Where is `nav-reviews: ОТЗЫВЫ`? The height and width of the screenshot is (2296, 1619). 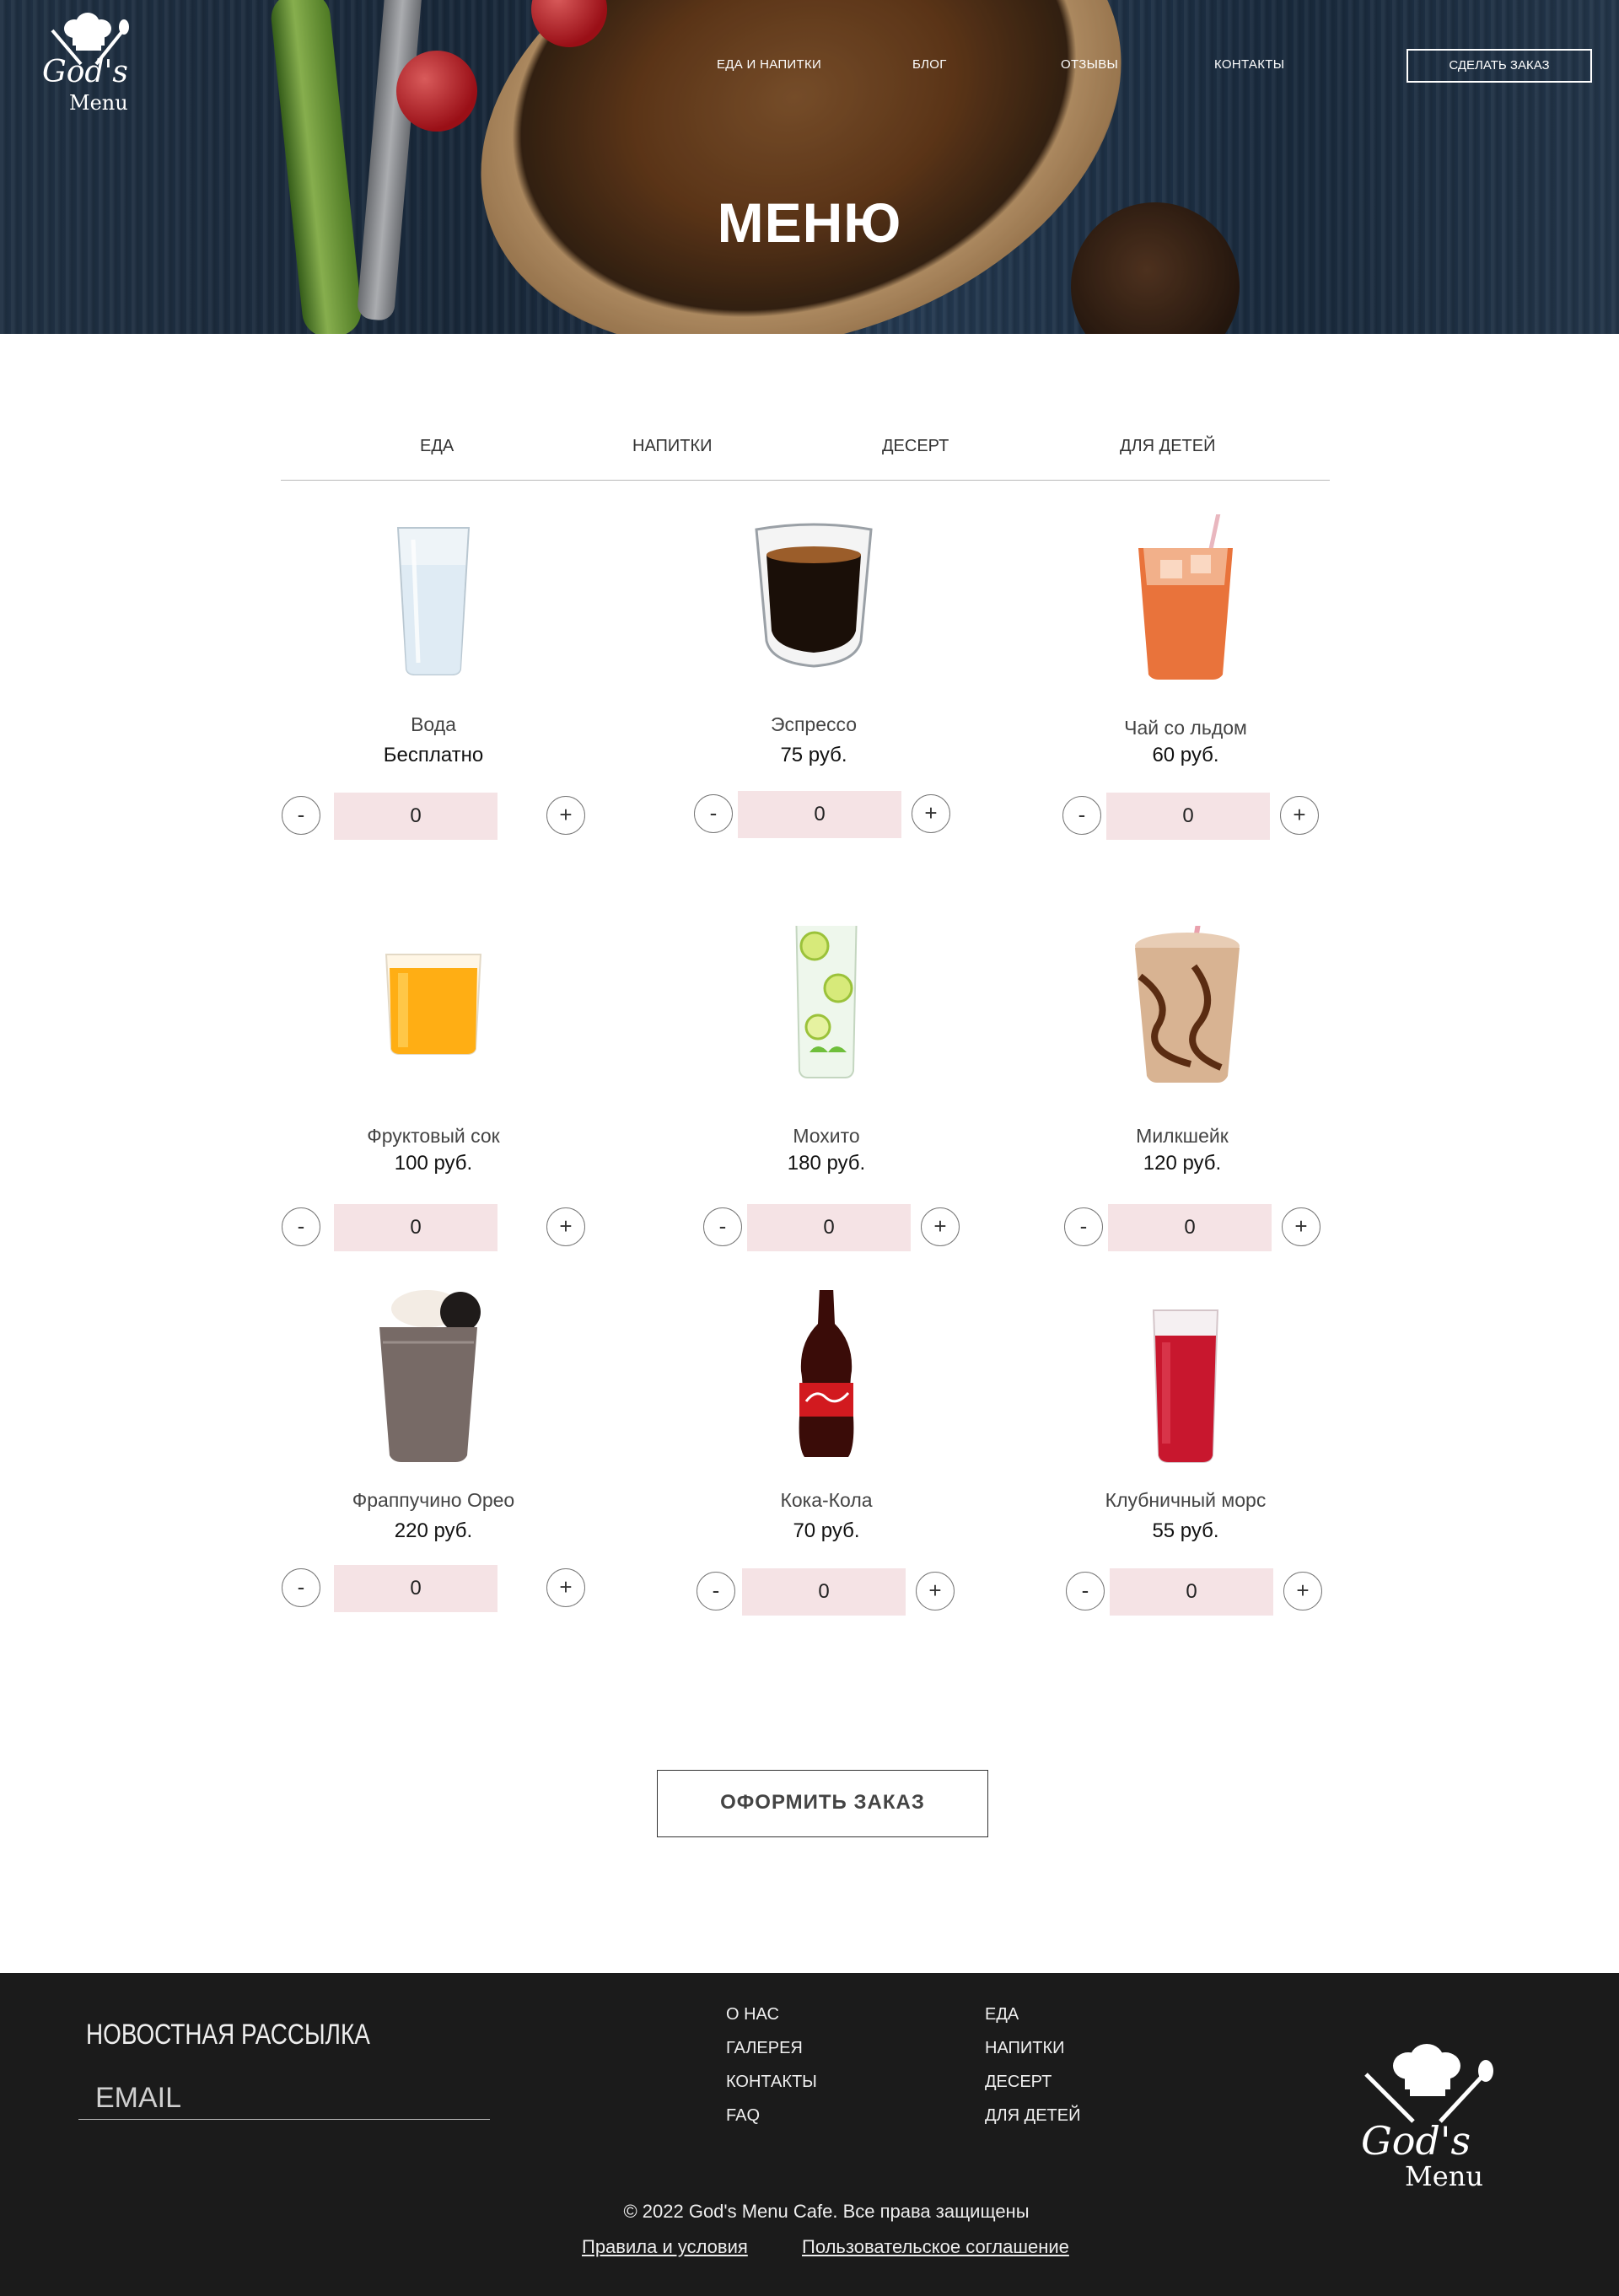
nav-reviews: ОТЗЫВЫ is located at coordinates (1089, 64).